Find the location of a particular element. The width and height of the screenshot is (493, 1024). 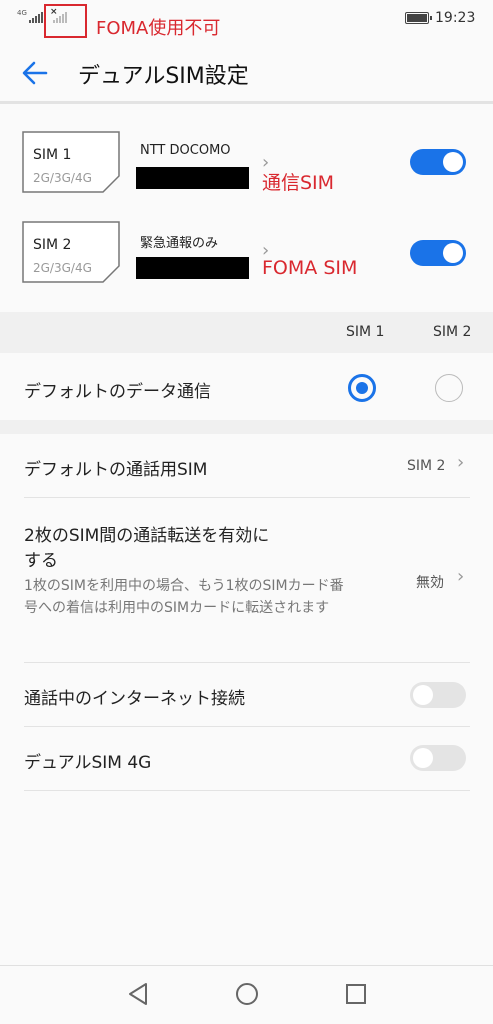

network-type-label: 4G is located at coordinates (22, 13).